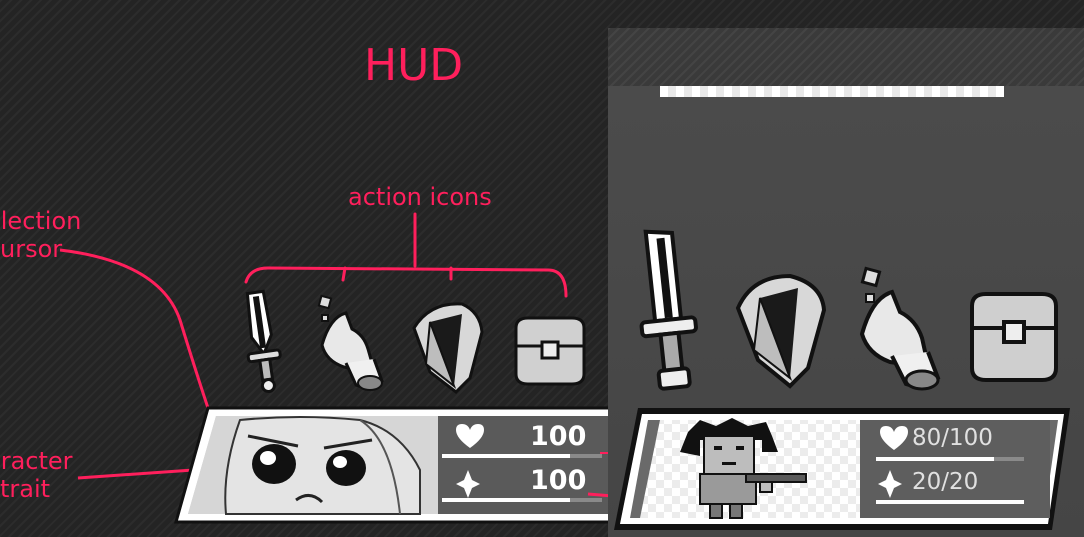  Describe the element at coordinates (406, 255) in the screenshot. I see `action-icons-bracket` at that location.